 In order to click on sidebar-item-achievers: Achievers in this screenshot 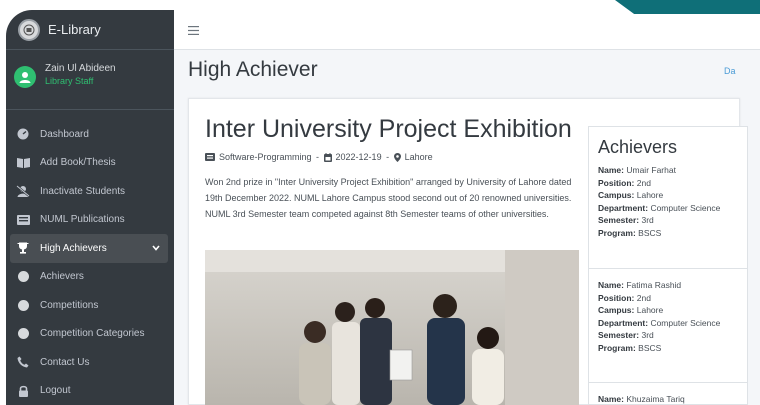, I will do `click(90, 277)`.